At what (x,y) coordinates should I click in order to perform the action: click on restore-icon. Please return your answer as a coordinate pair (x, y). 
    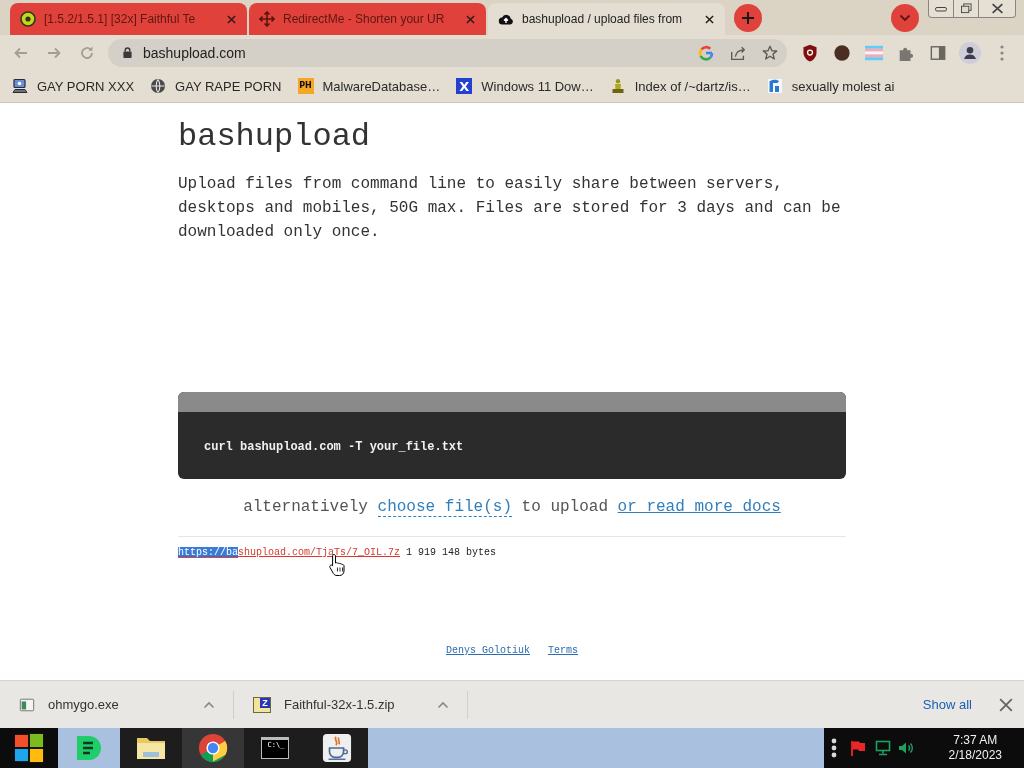
    Looking at the image, I should click on (966, 8).